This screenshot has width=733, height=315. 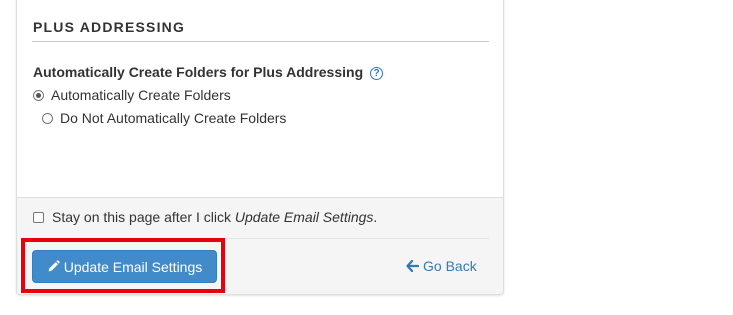 I want to click on stay-label-prefix: Stay on this page after I click, so click(x=143, y=217).